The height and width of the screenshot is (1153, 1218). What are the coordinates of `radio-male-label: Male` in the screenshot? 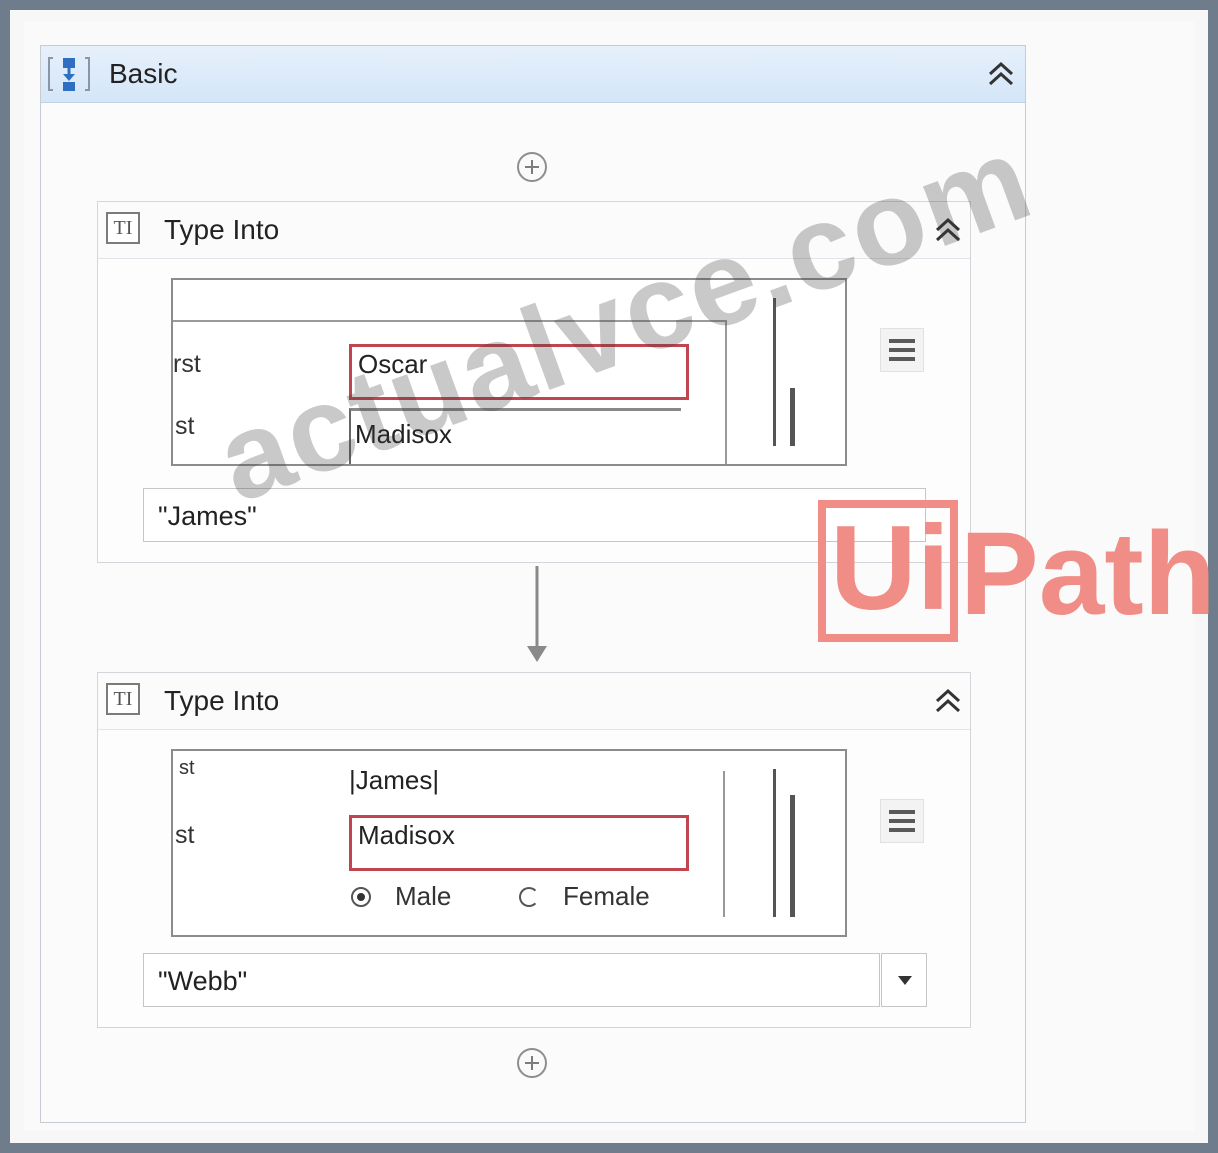 It's located at (423, 896).